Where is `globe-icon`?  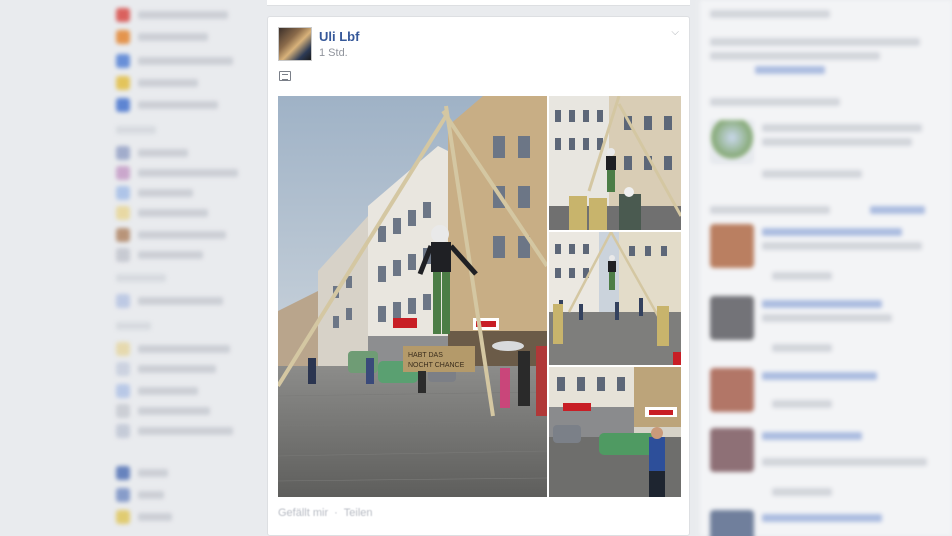 globe-icon is located at coordinates (285, 76).